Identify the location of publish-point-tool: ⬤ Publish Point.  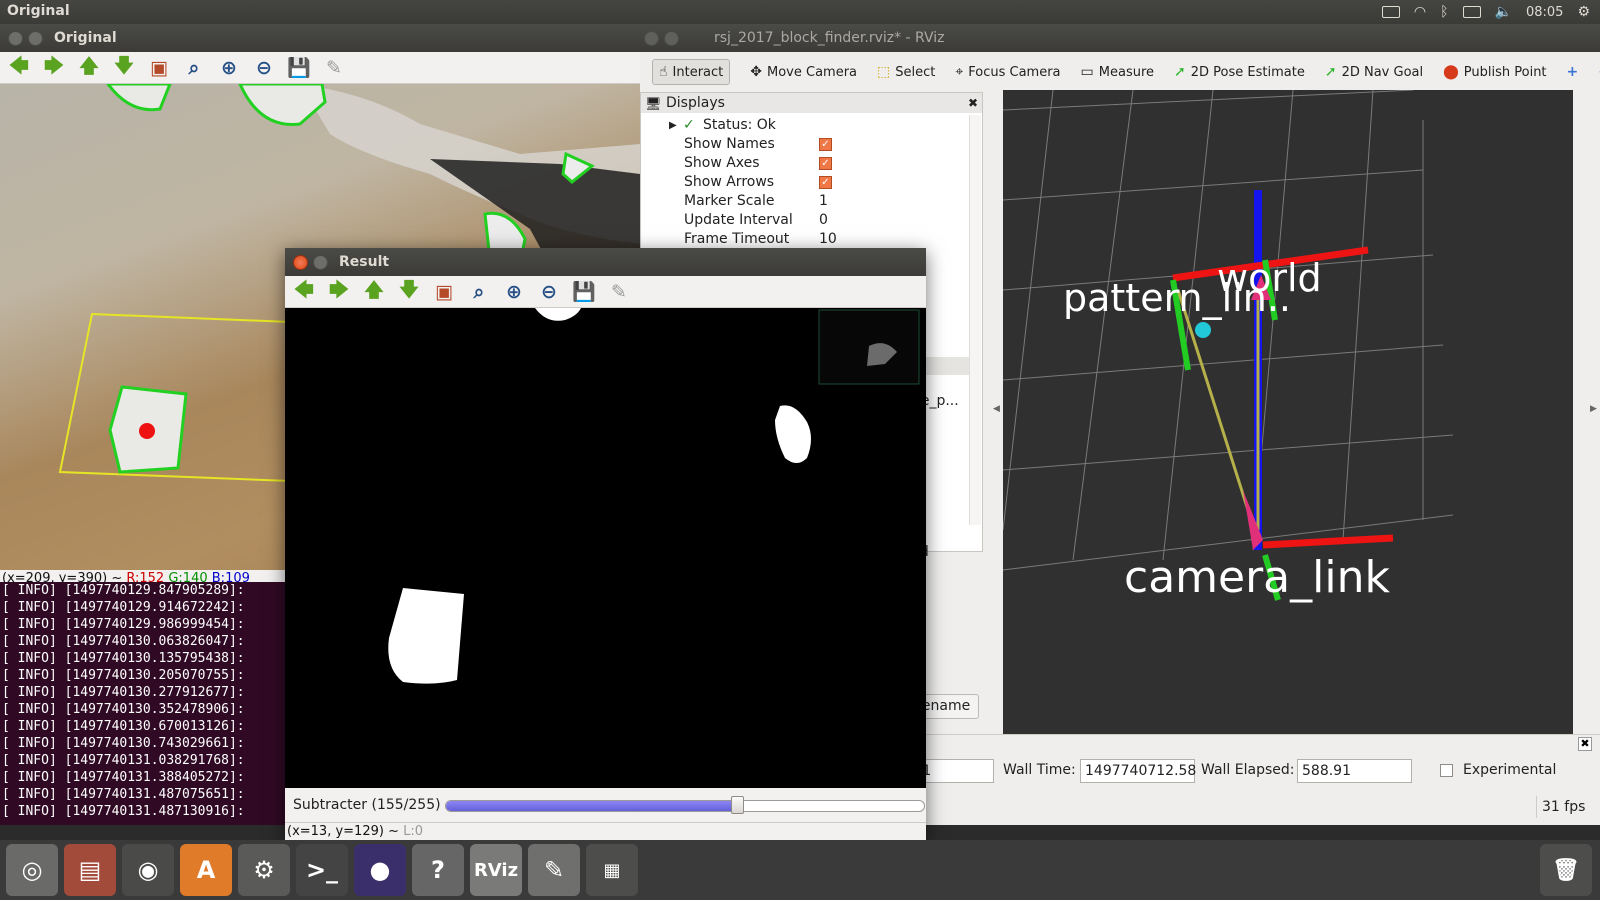
(1494, 72).